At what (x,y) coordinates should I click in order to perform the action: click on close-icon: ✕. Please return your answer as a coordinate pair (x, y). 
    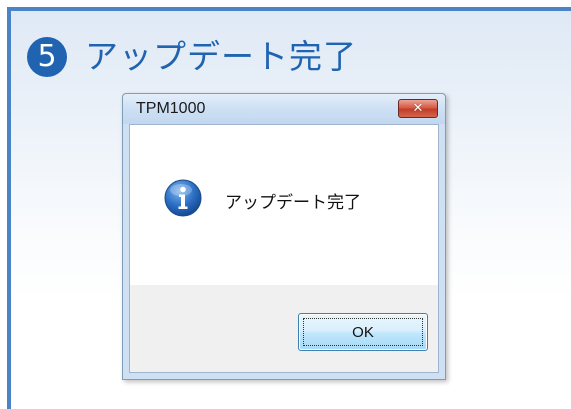
    Looking at the image, I should click on (418, 108).